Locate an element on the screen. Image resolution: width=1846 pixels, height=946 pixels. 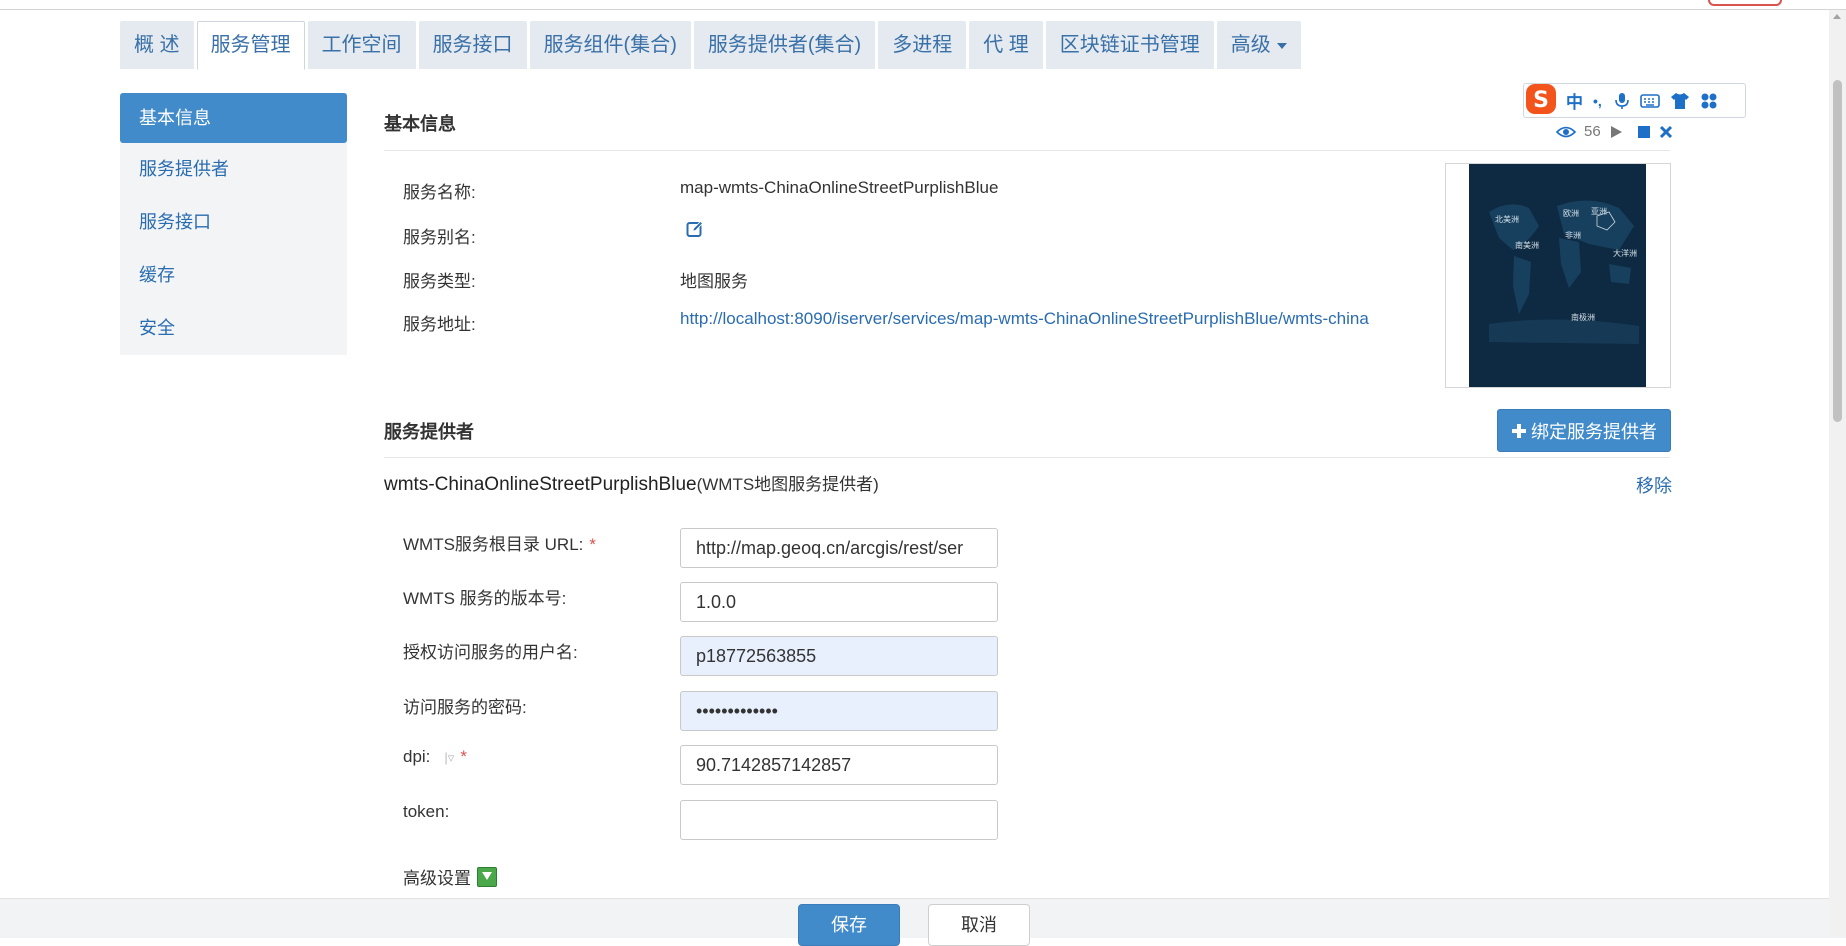
tab-advanced-label: 高级 is located at coordinates (1250, 45).